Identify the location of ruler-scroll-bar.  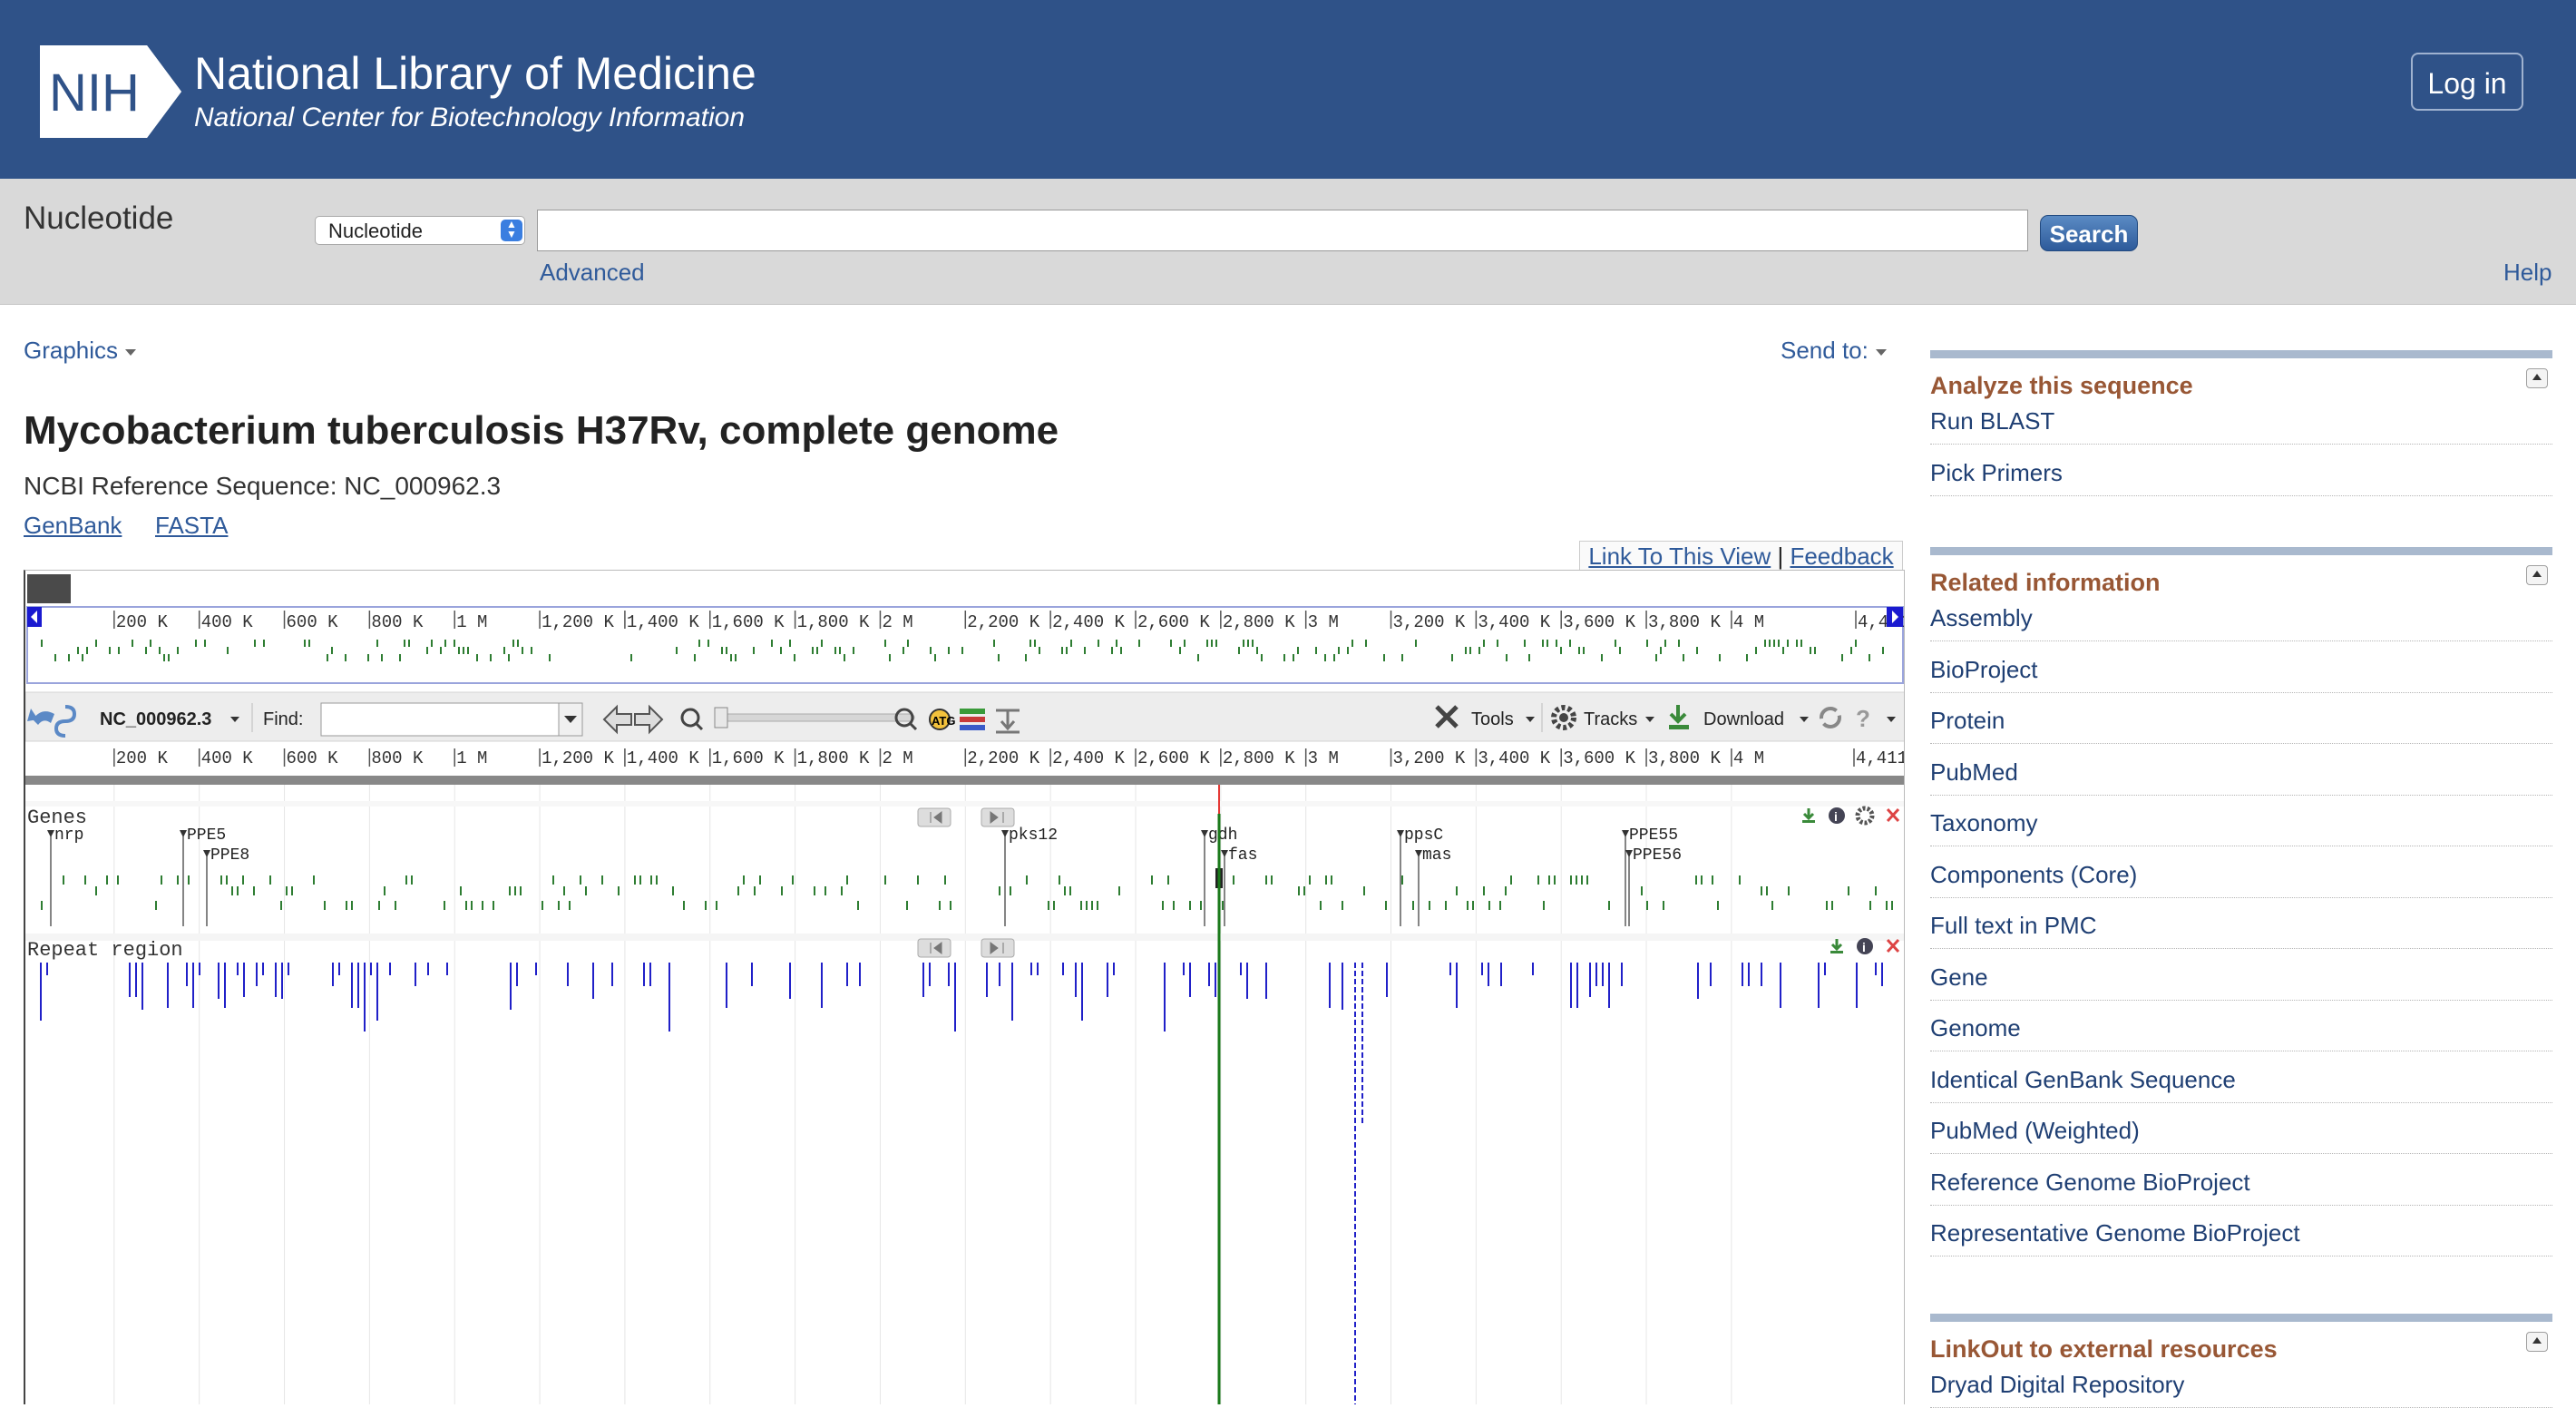
(965, 780).